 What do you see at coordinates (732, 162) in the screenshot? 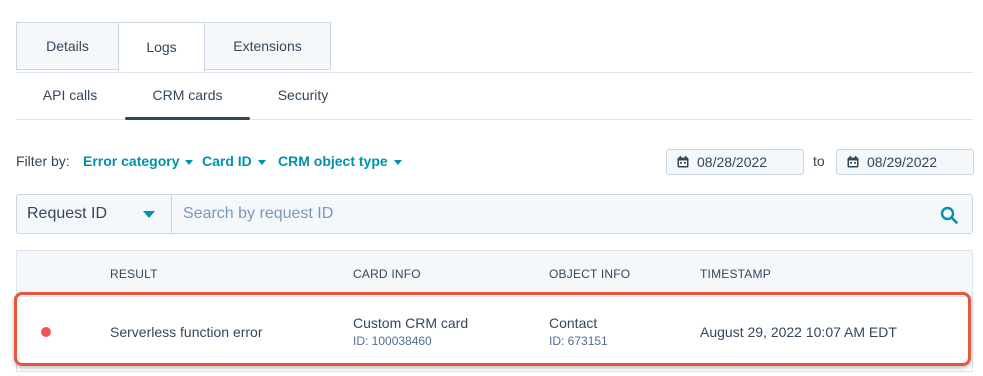
I see `start-date-value: 08/28/2022` at bounding box center [732, 162].